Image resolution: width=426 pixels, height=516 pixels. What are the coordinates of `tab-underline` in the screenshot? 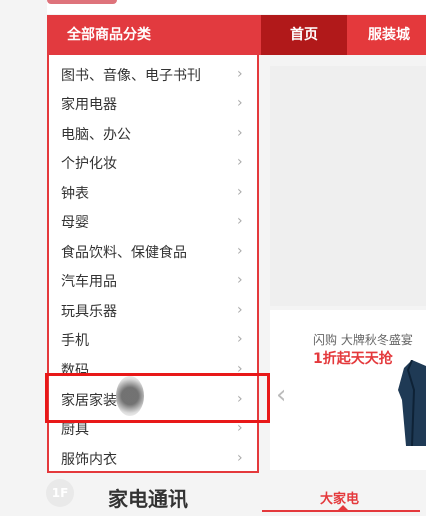 It's located at (341, 511).